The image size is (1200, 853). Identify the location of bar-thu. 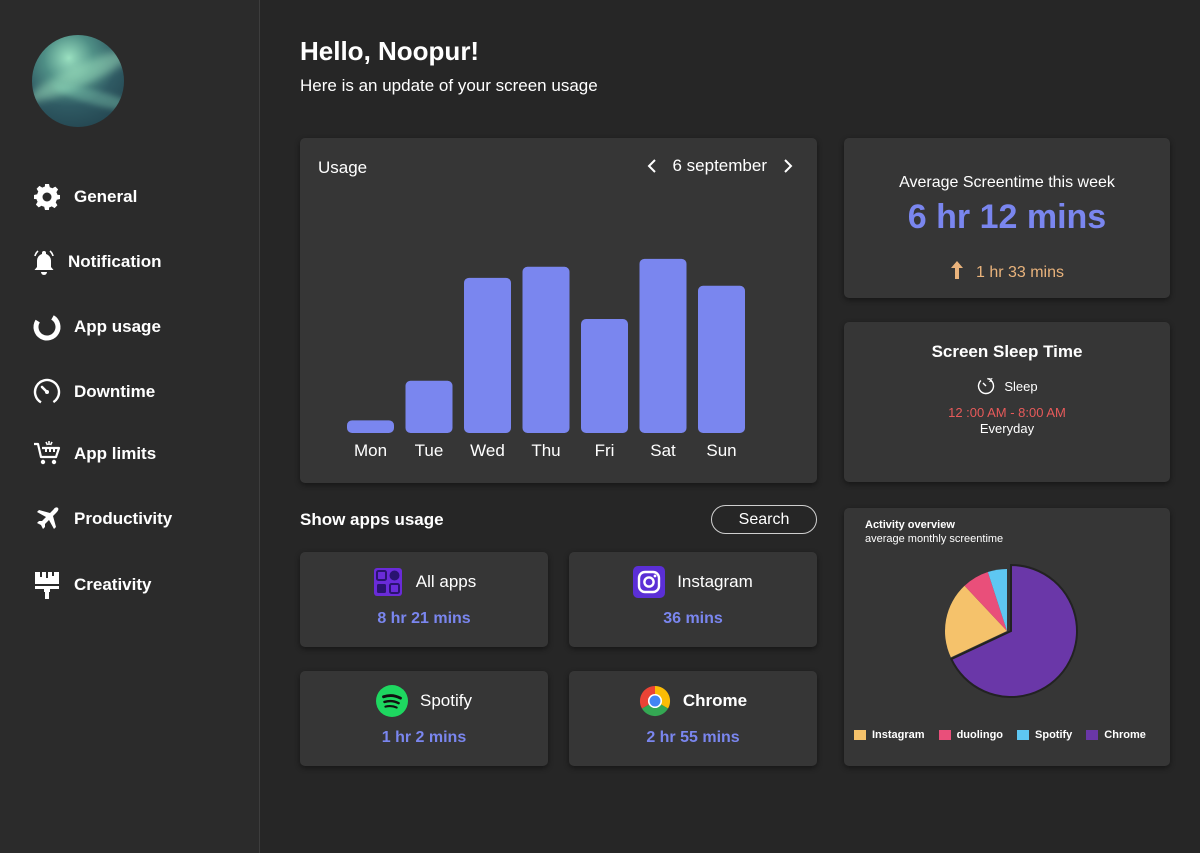
(546, 349).